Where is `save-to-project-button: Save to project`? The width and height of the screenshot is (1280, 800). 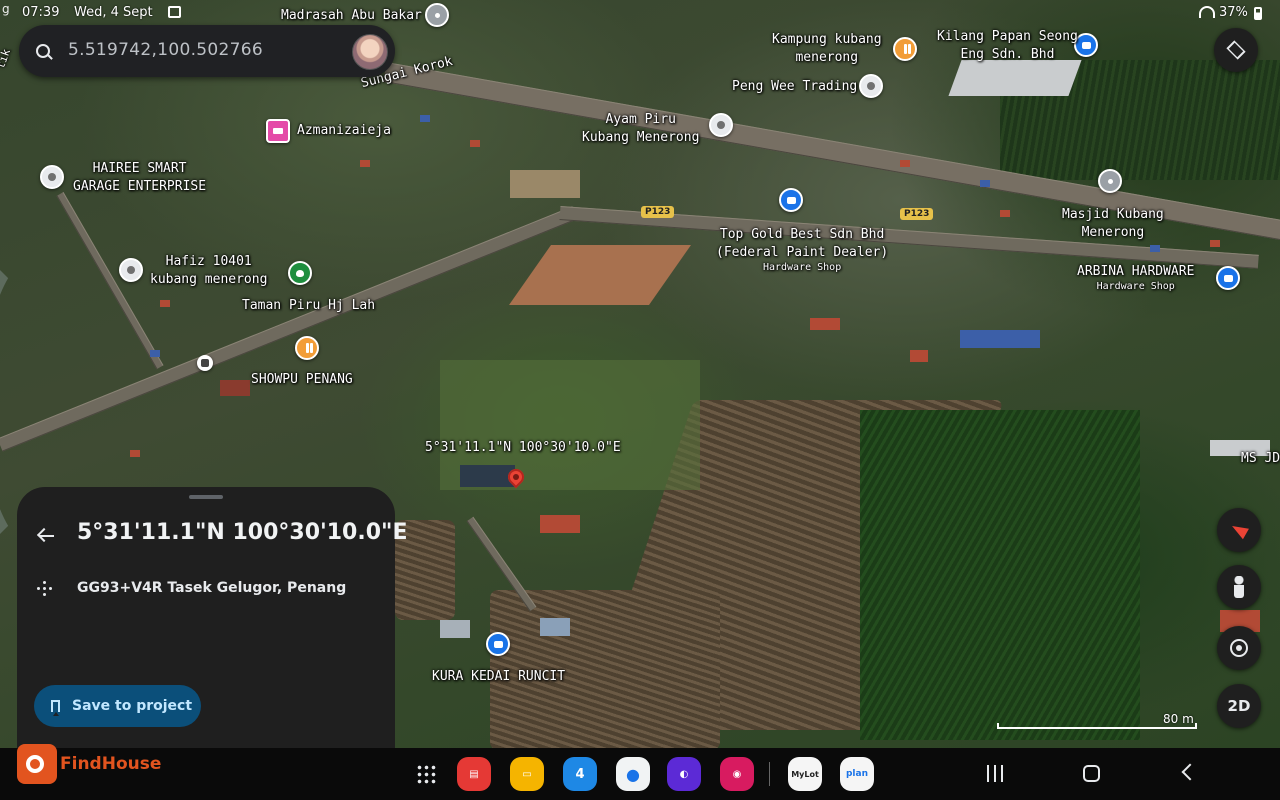
save-to-project-button: Save to project is located at coordinates (117, 706).